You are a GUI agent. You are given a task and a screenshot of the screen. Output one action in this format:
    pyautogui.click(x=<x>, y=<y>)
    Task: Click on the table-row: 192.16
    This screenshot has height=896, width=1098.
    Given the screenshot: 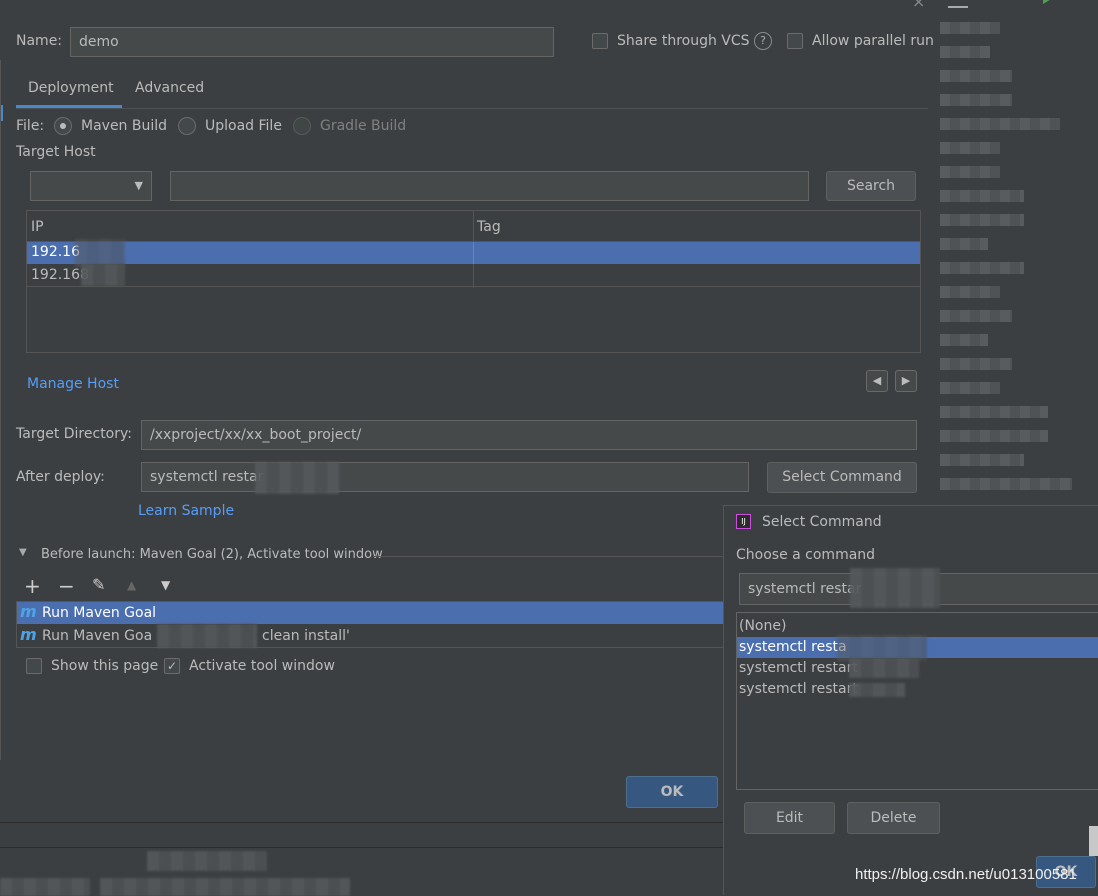 What is the action you would take?
    pyautogui.click(x=473, y=253)
    